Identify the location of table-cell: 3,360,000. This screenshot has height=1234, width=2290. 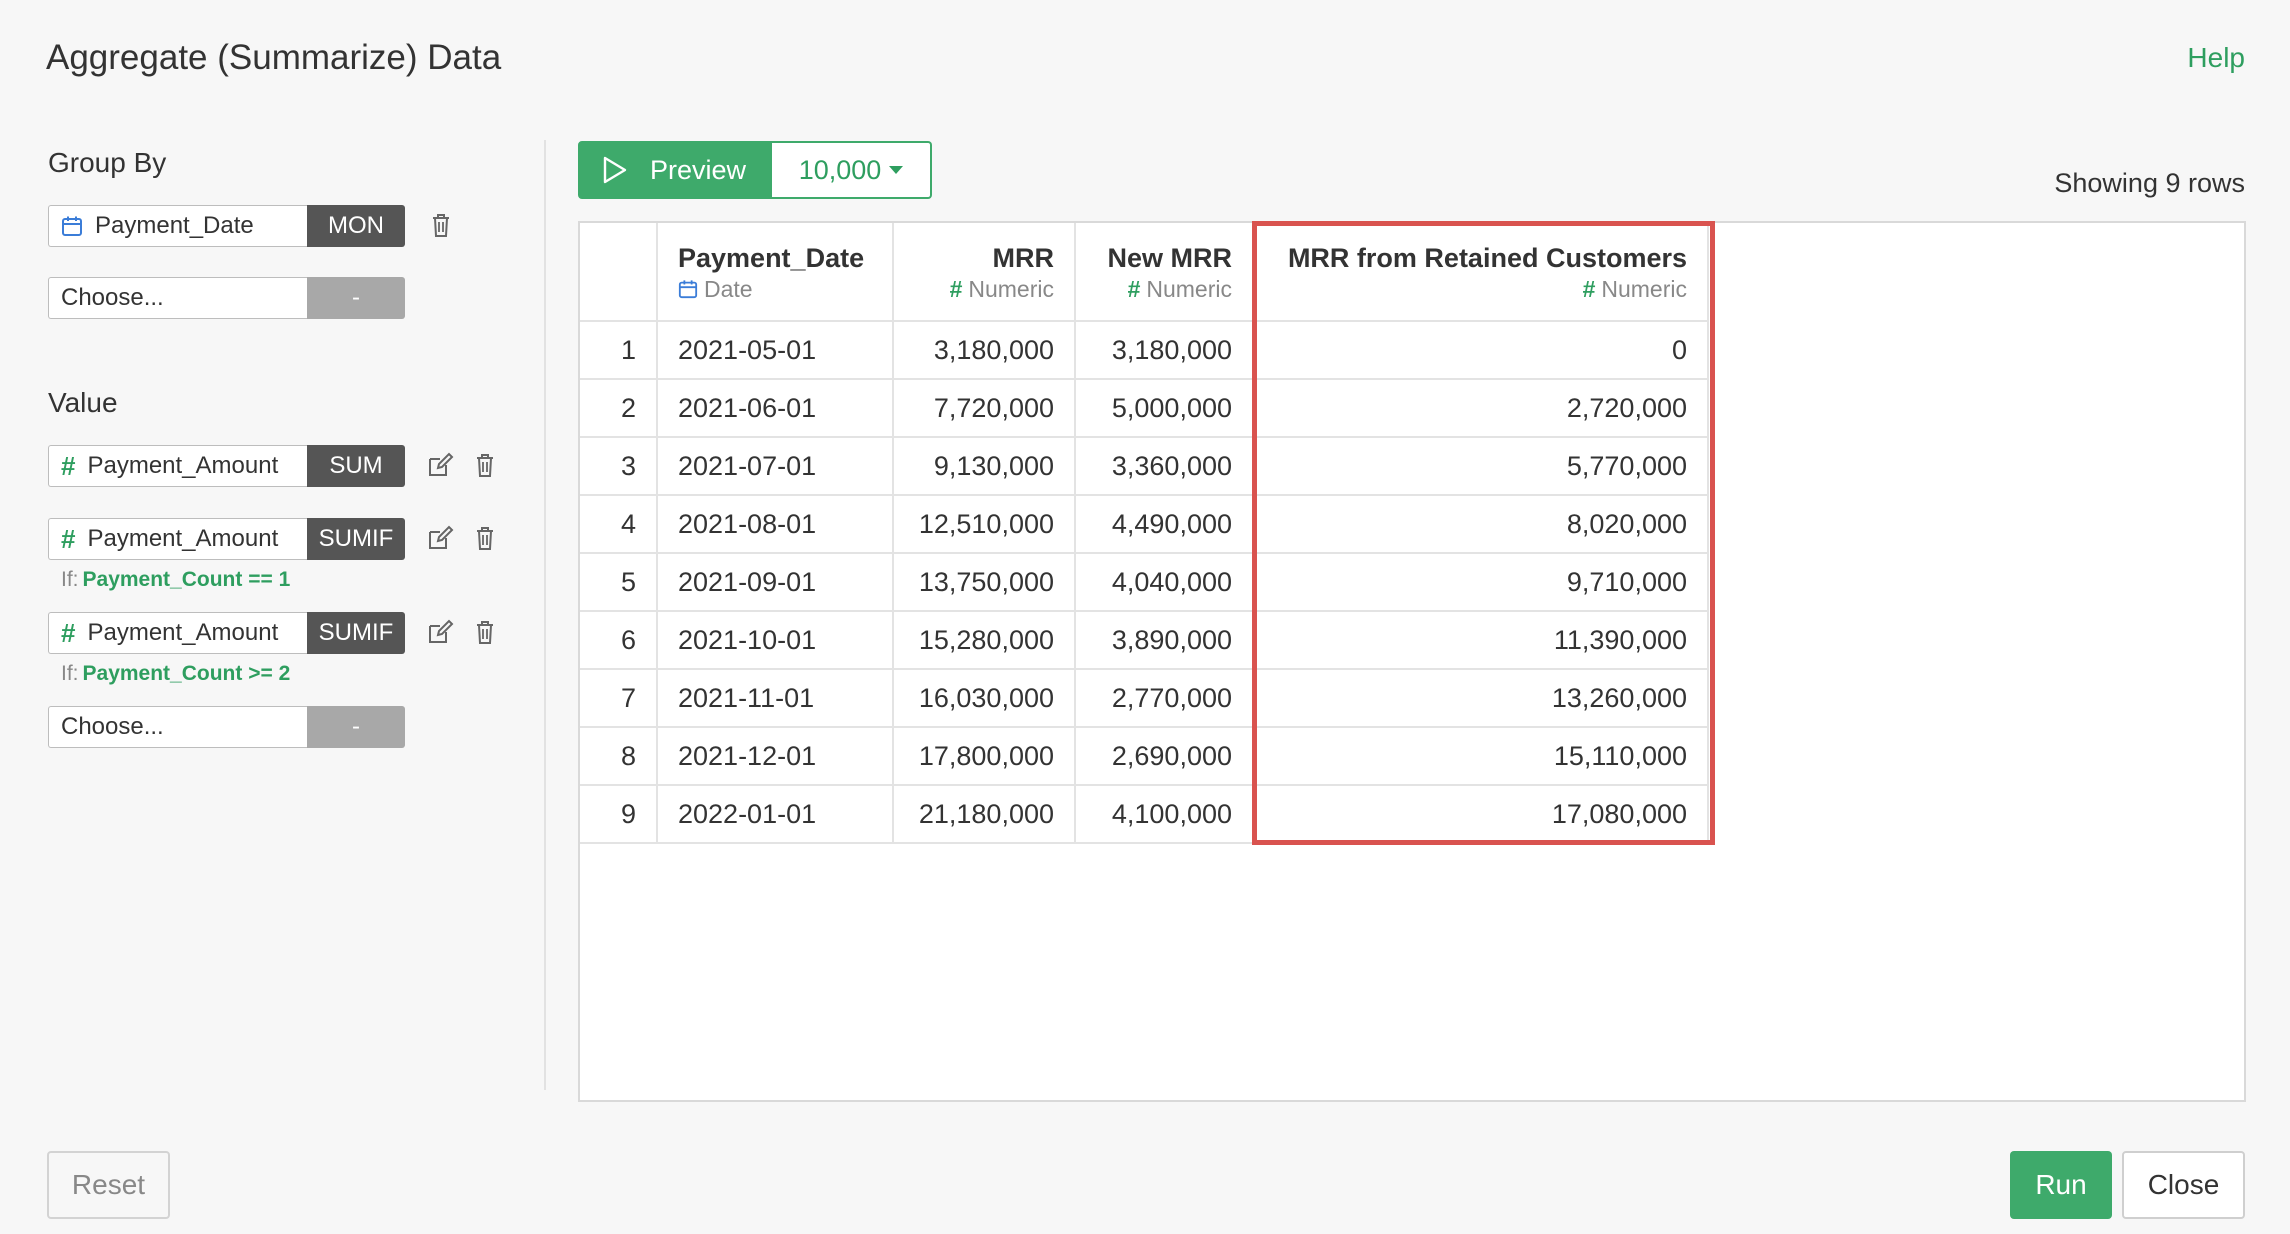
(1164, 466).